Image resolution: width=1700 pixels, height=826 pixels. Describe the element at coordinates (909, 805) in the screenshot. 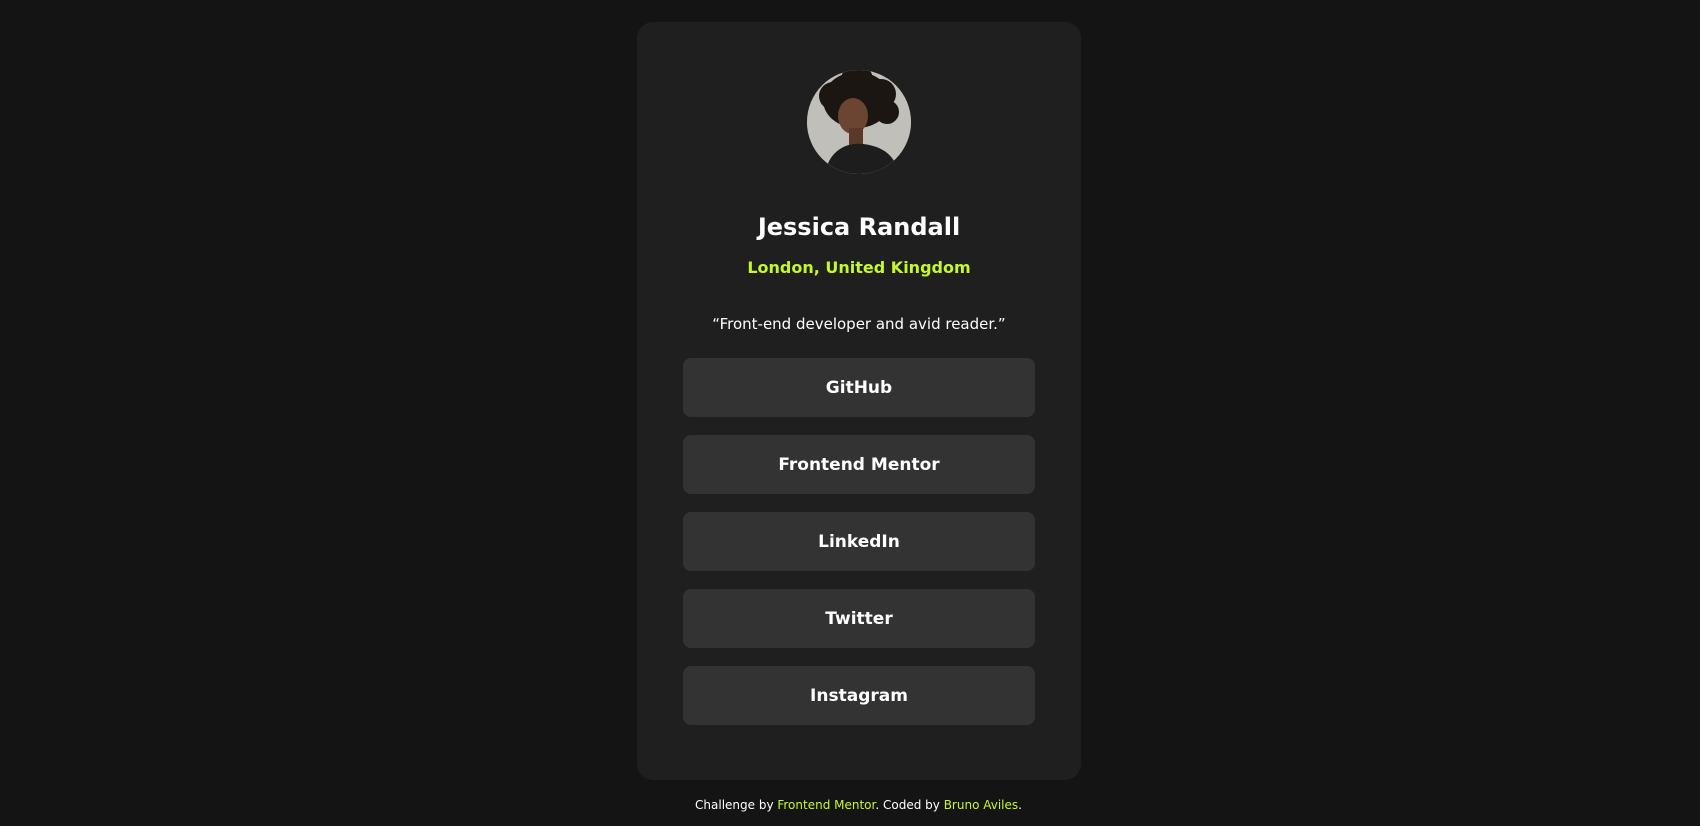

I see `attribution-middle: . Coded by` at that location.